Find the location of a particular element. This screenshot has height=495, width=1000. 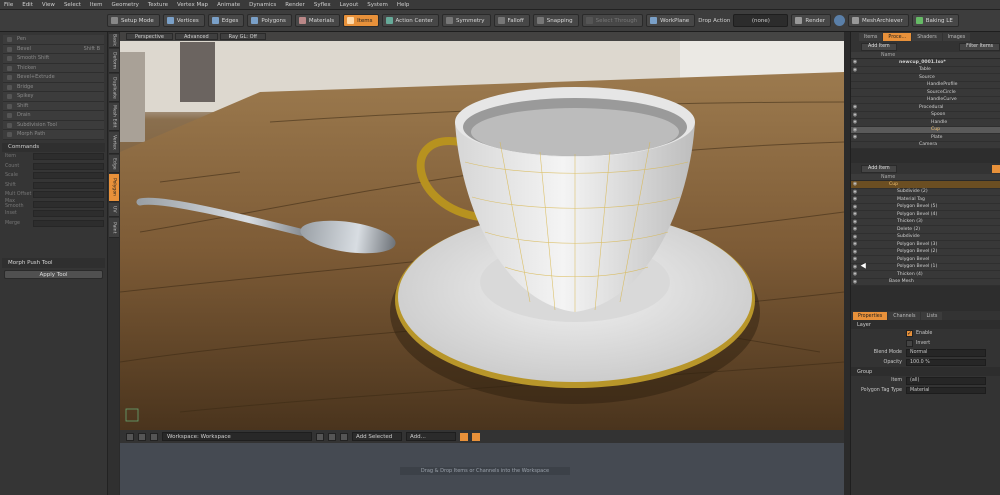

edges-button: Edges is located at coordinates (226, 20).